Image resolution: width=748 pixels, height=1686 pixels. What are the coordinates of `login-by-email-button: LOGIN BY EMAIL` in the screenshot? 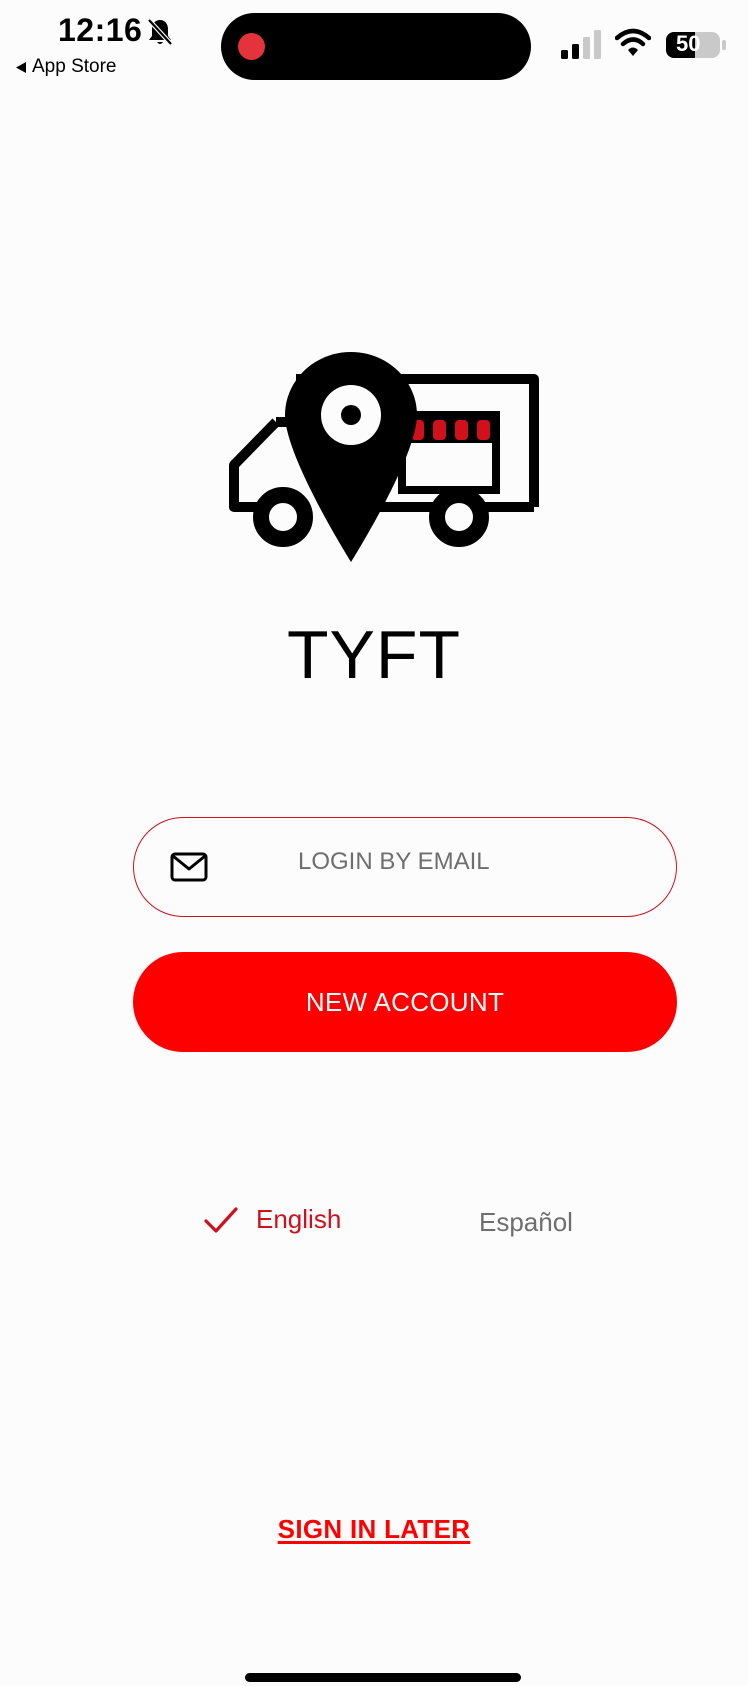 It's located at (405, 867).